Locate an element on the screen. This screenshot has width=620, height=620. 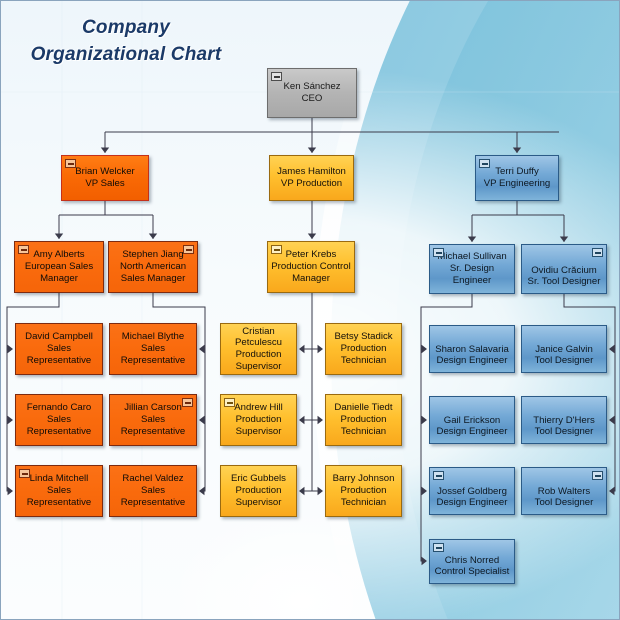
org-node-fernando-caro: Fernando Caro Sales Representative is located at coordinates (59, 420).